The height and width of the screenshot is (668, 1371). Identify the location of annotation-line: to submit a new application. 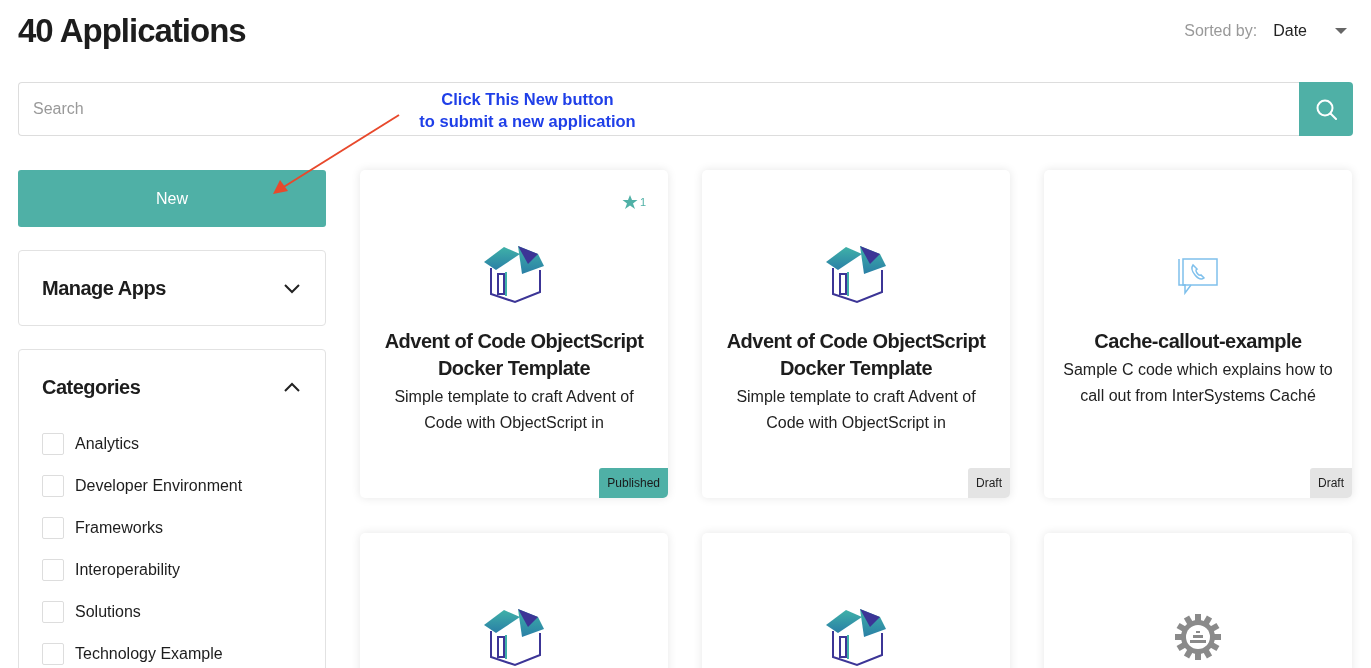
(527, 121).